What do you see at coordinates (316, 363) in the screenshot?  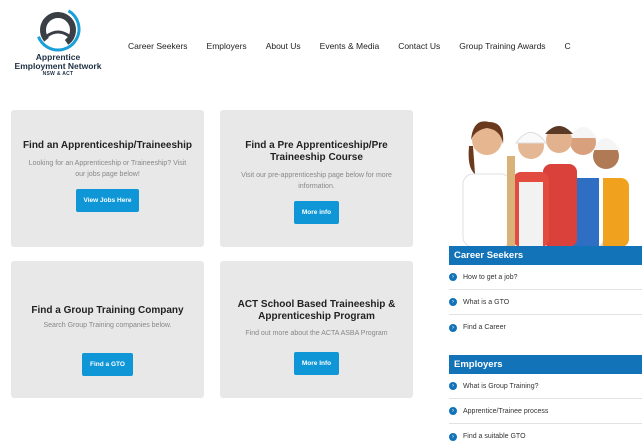 I see `act-asba-more-info-button: More Info` at bounding box center [316, 363].